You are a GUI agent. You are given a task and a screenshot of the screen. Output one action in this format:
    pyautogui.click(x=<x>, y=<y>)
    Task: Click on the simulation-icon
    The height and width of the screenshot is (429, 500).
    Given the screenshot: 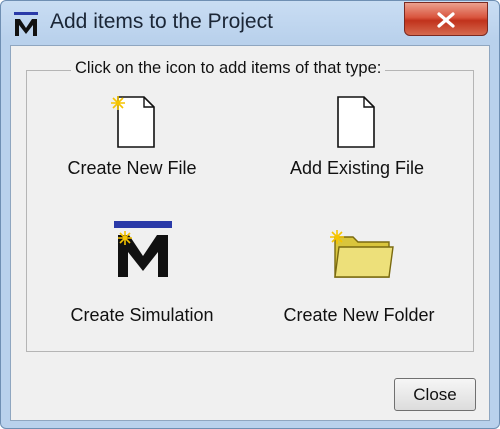 What is the action you would take?
    pyautogui.click(x=143, y=249)
    